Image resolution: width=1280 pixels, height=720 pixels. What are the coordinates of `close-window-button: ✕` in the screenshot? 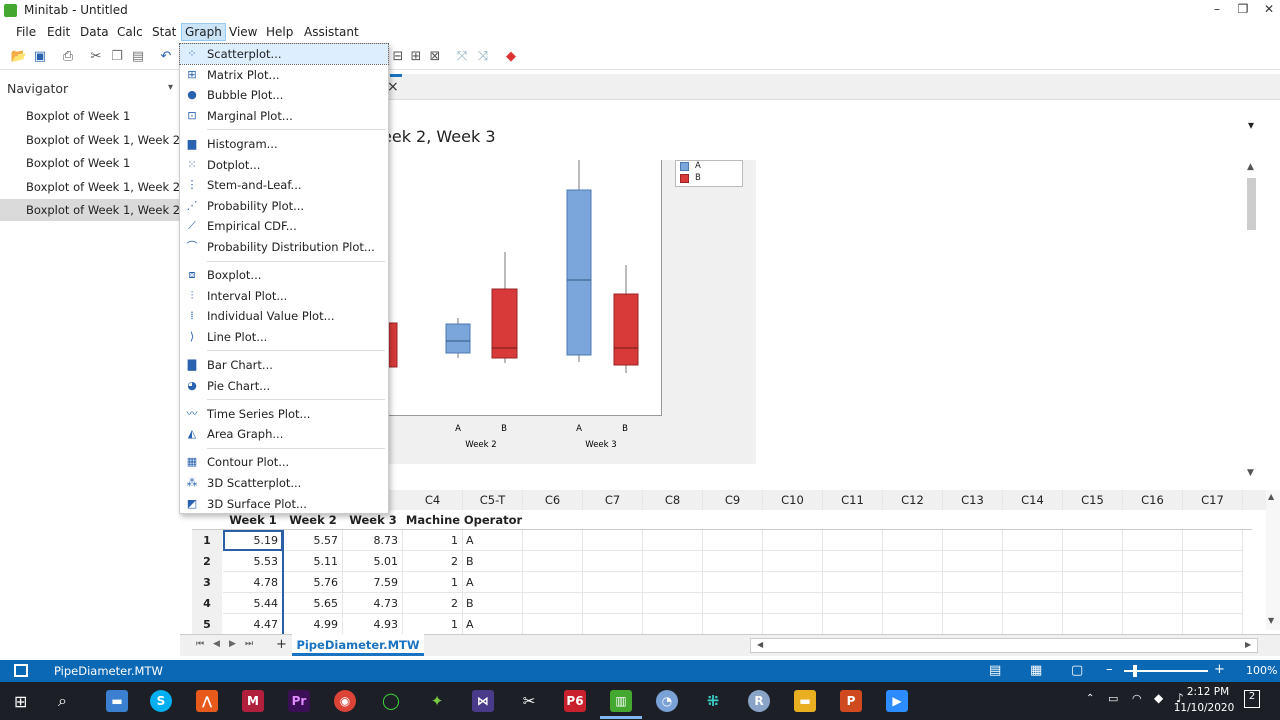 It's located at (1268, 11).